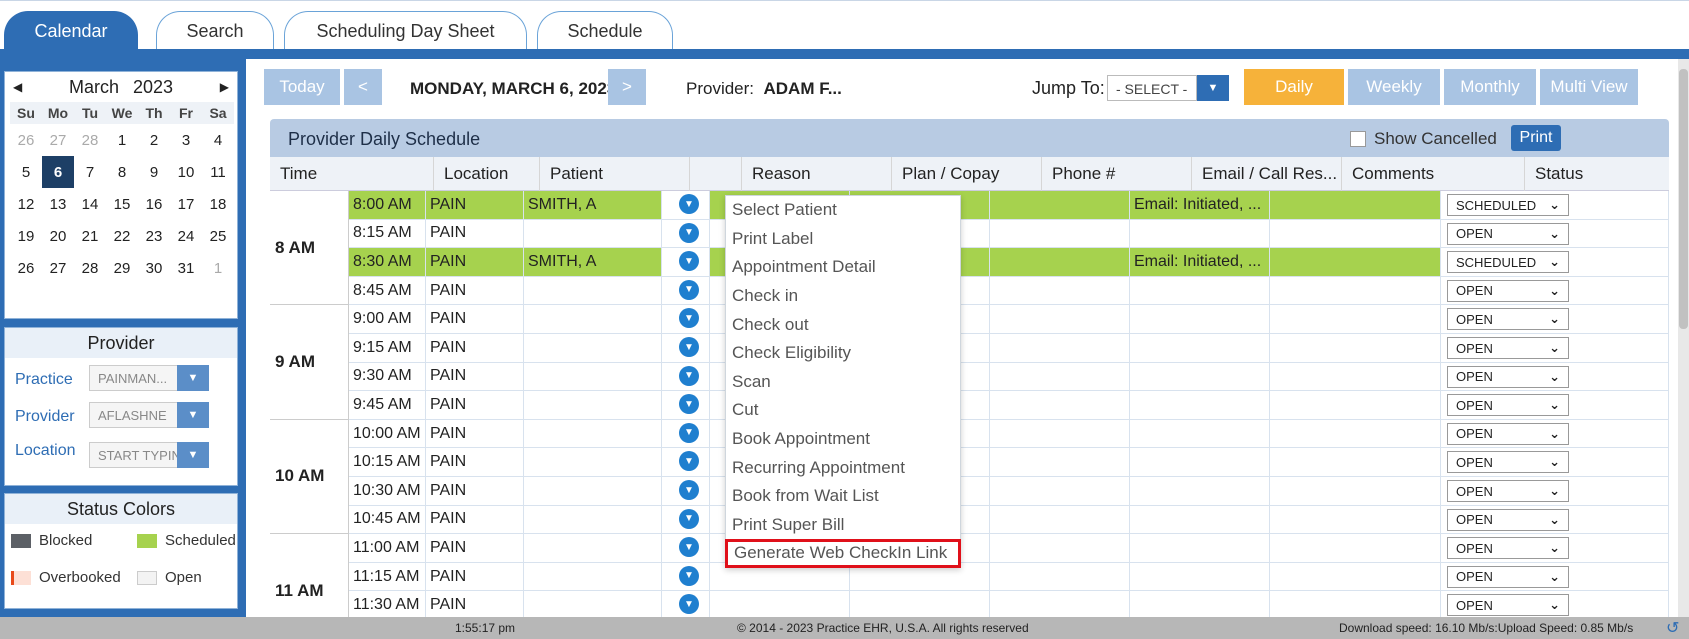 This screenshot has width=1689, height=639. I want to click on calendar-day: 13, so click(58, 204).